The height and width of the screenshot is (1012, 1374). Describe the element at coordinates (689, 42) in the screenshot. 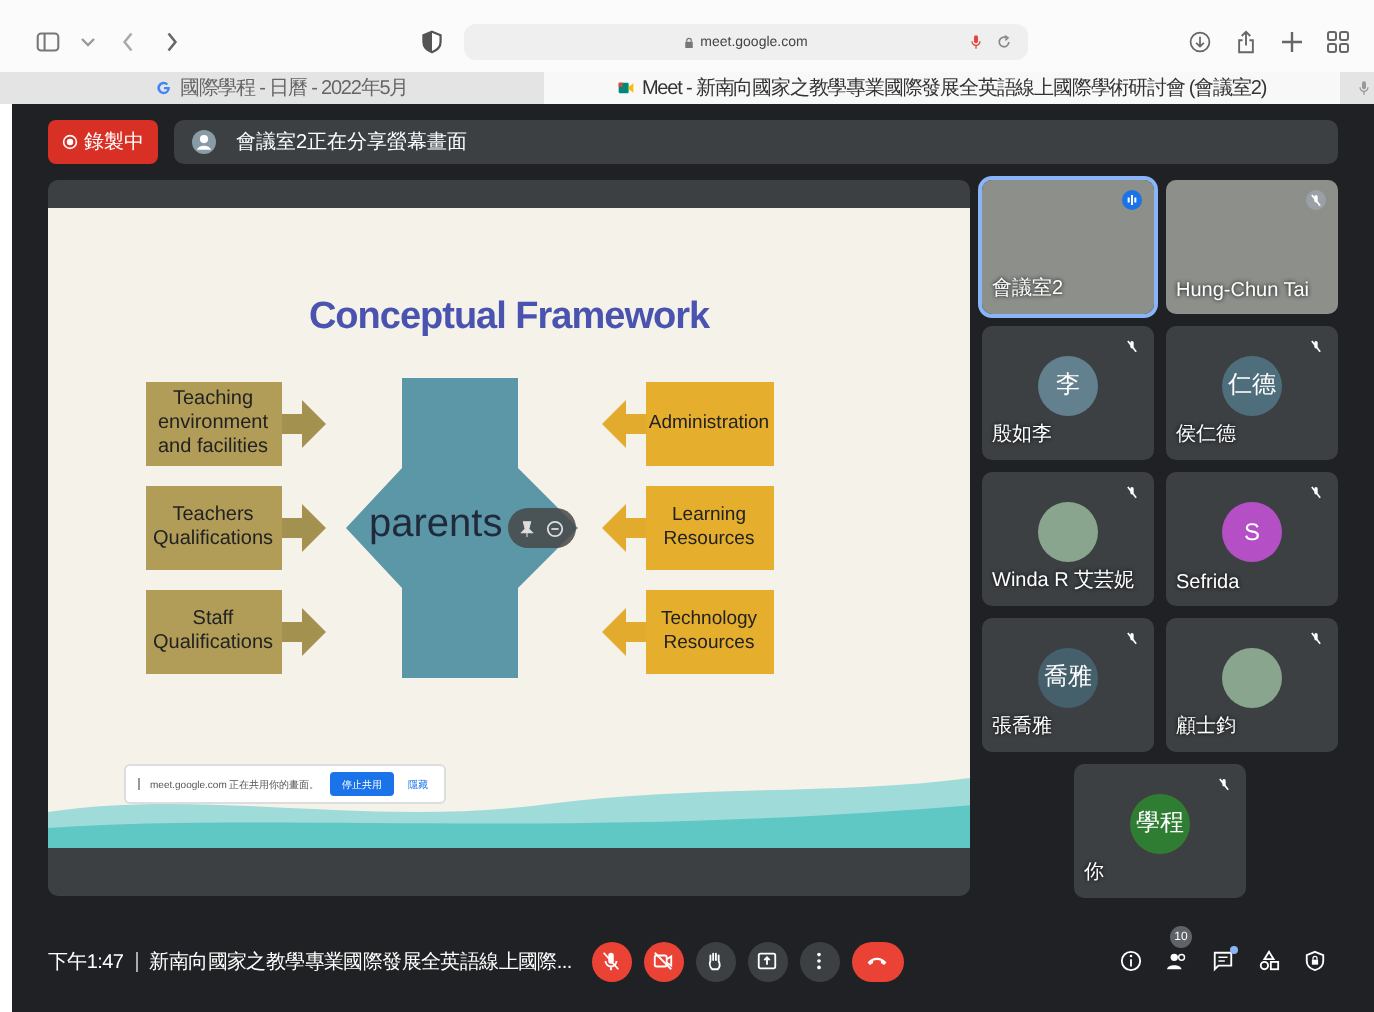

I see `lock-icon` at that location.